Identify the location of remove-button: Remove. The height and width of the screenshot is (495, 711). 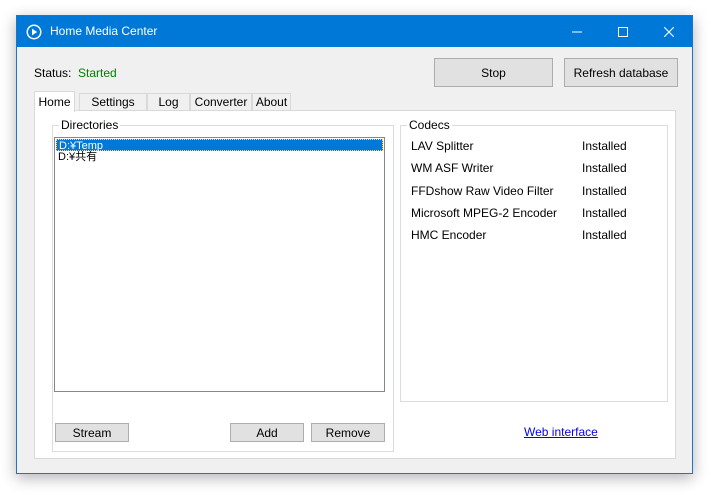
(348, 432).